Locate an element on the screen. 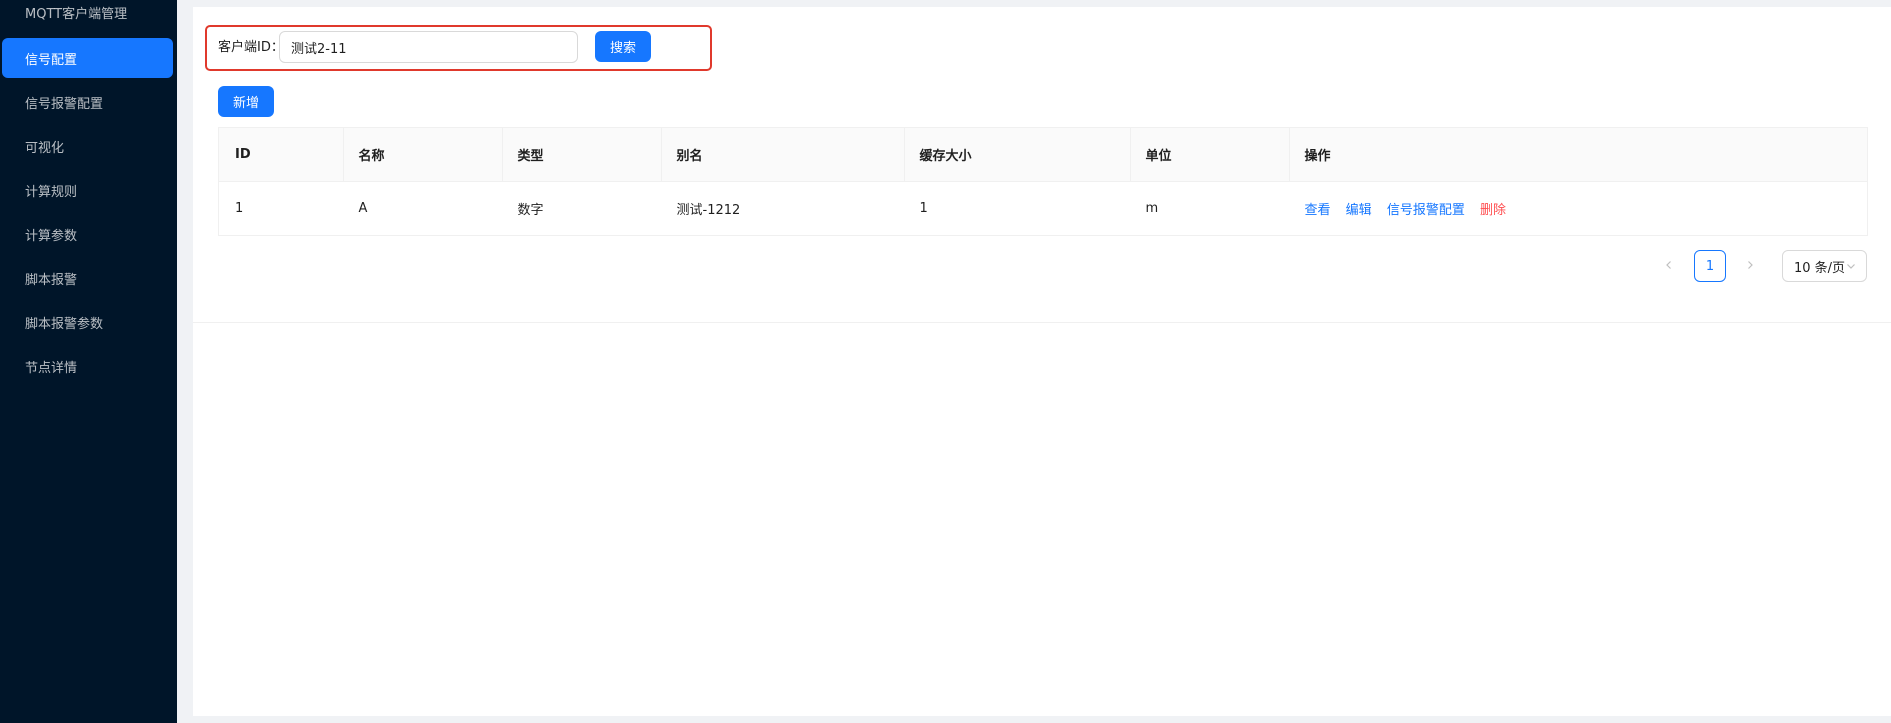 This screenshot has width=1891, height=723. column-header-name: 名称 is located at coordinates (422, 154).